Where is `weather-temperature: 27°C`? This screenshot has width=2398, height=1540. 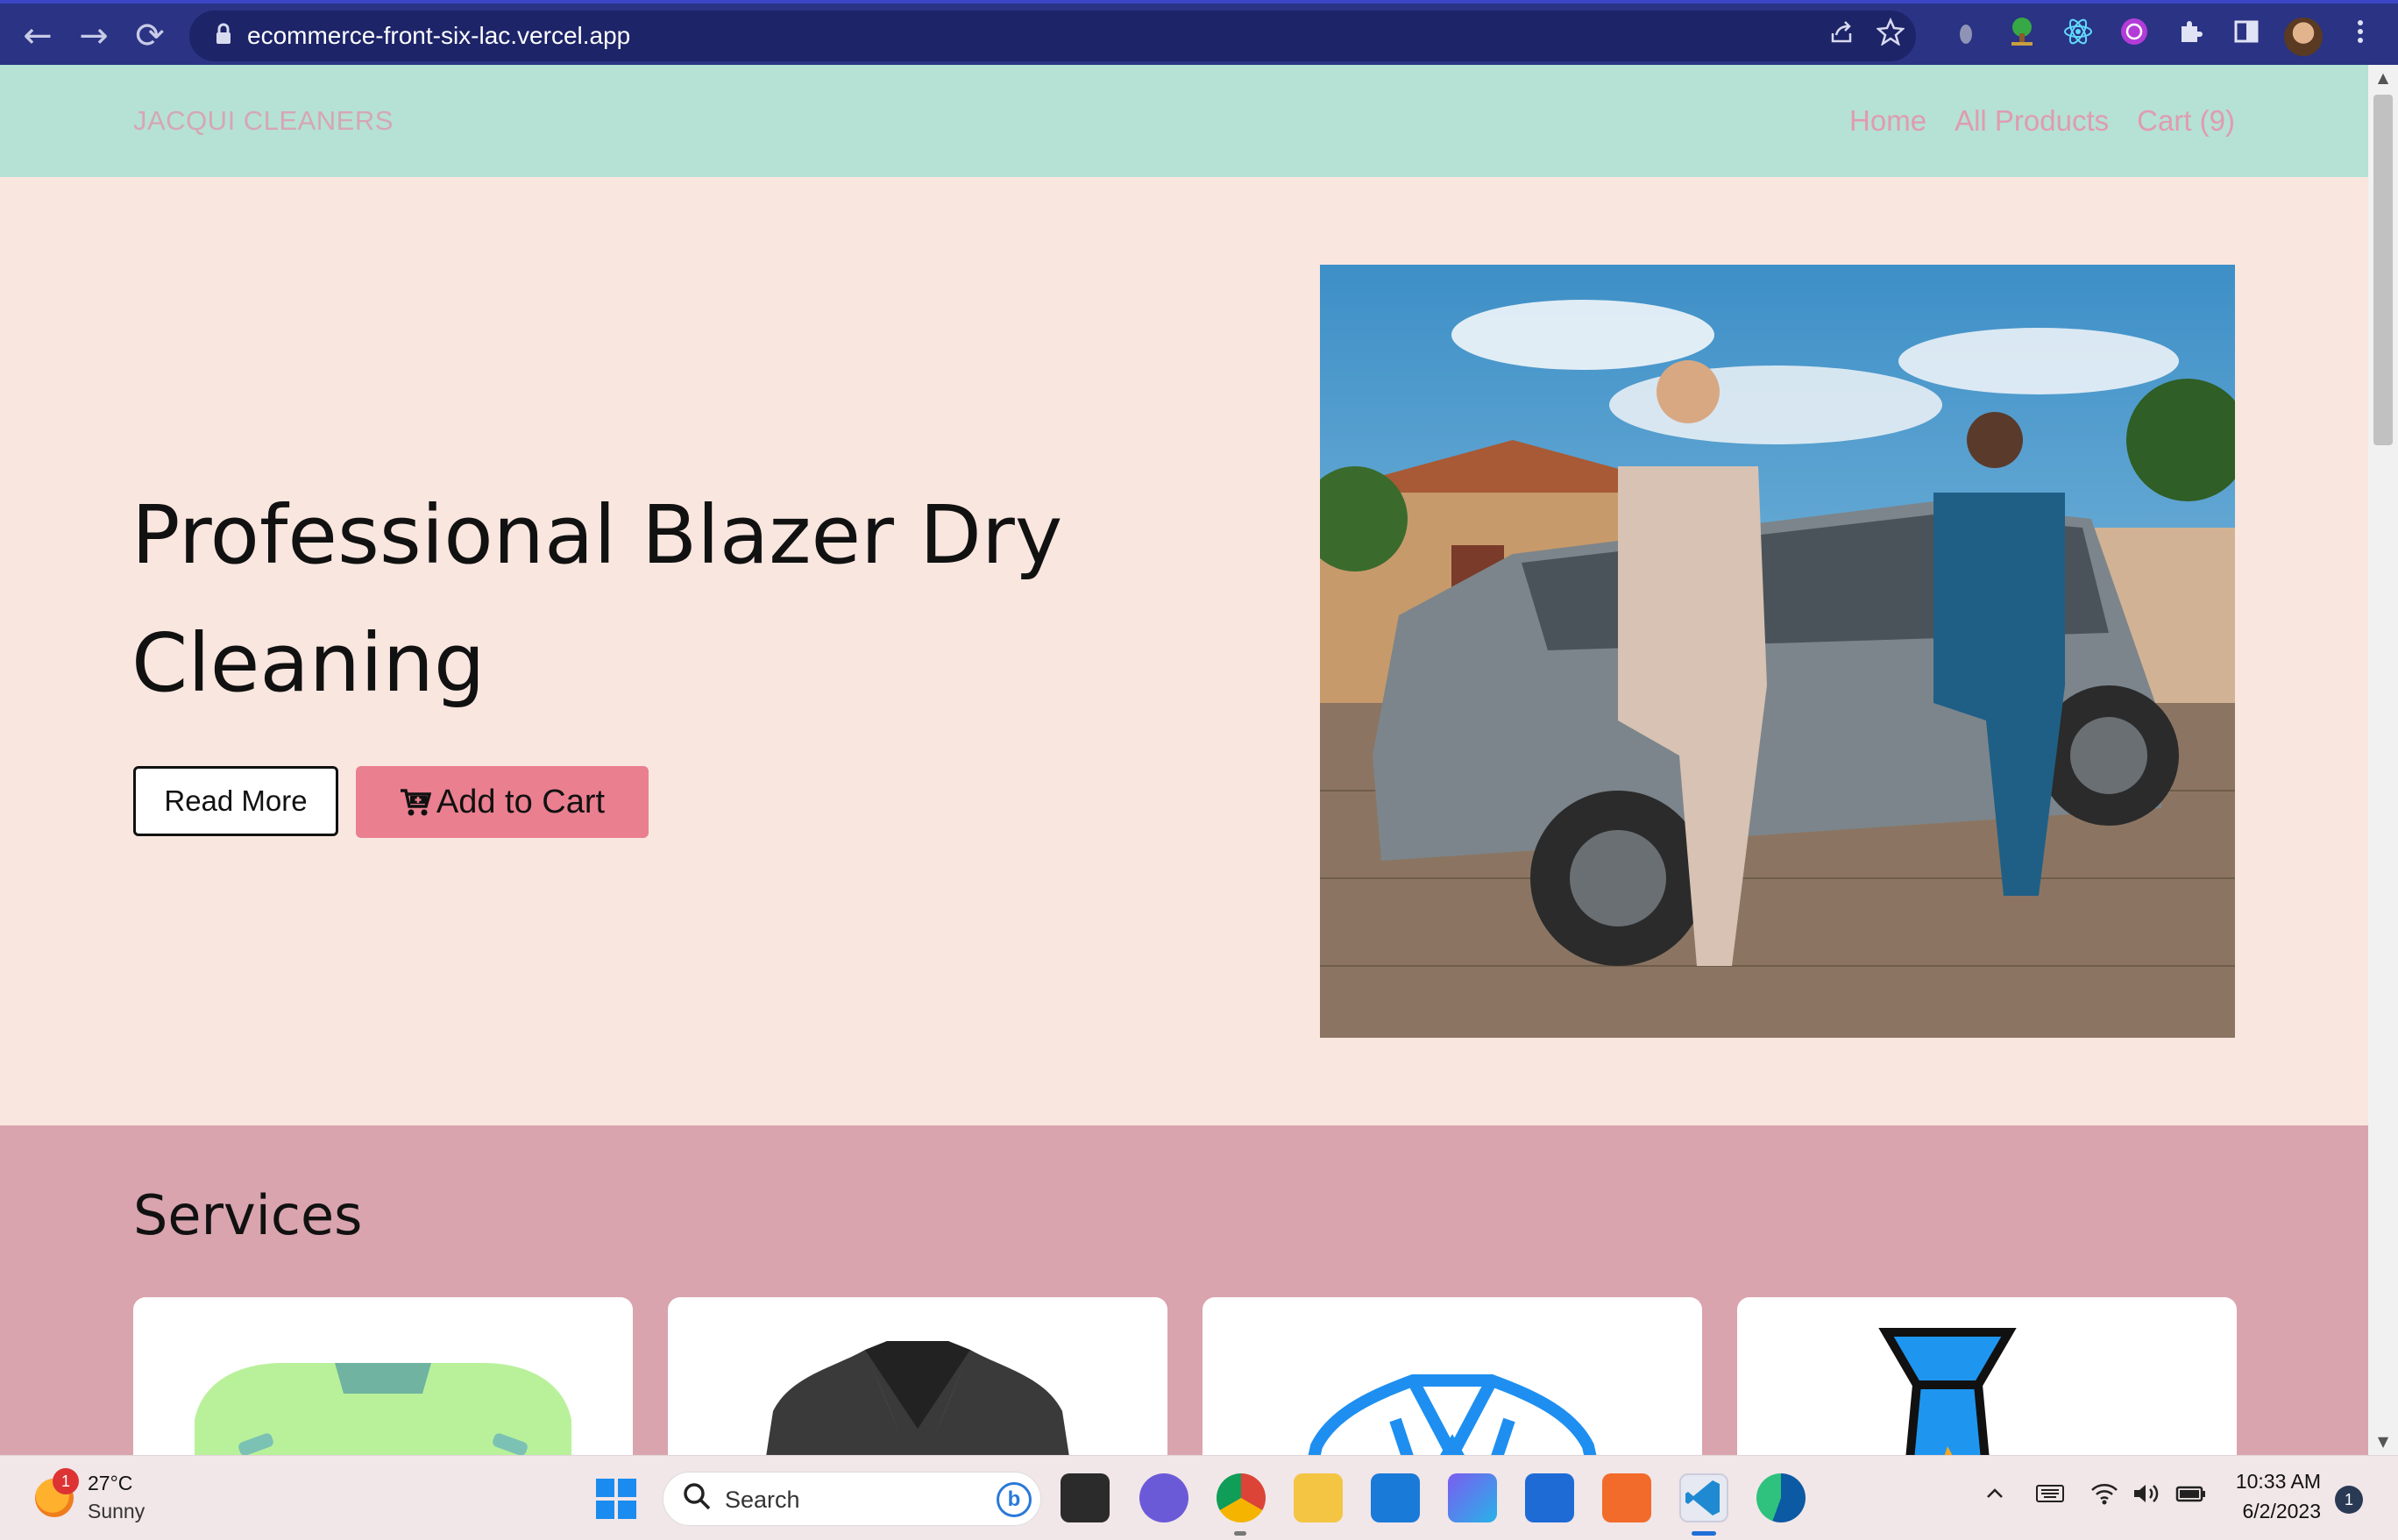
weather-temperature: 27°C is located at coordinates (110, 1483).